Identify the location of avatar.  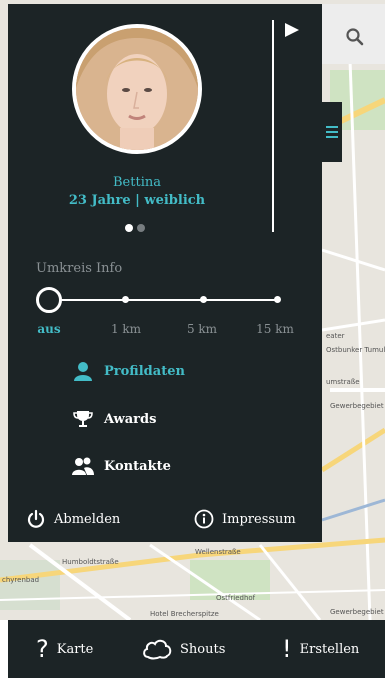
(137, 89).